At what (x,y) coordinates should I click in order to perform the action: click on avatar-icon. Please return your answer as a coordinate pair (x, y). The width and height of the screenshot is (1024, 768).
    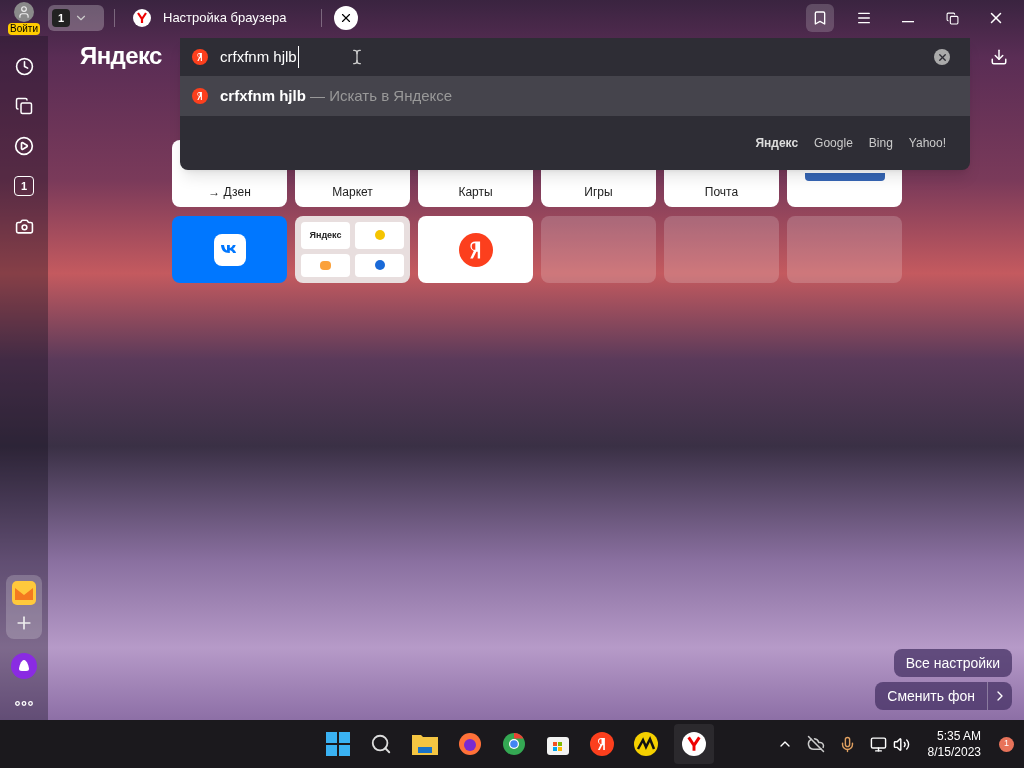
    Looking at the image, I should click on (24, 12).